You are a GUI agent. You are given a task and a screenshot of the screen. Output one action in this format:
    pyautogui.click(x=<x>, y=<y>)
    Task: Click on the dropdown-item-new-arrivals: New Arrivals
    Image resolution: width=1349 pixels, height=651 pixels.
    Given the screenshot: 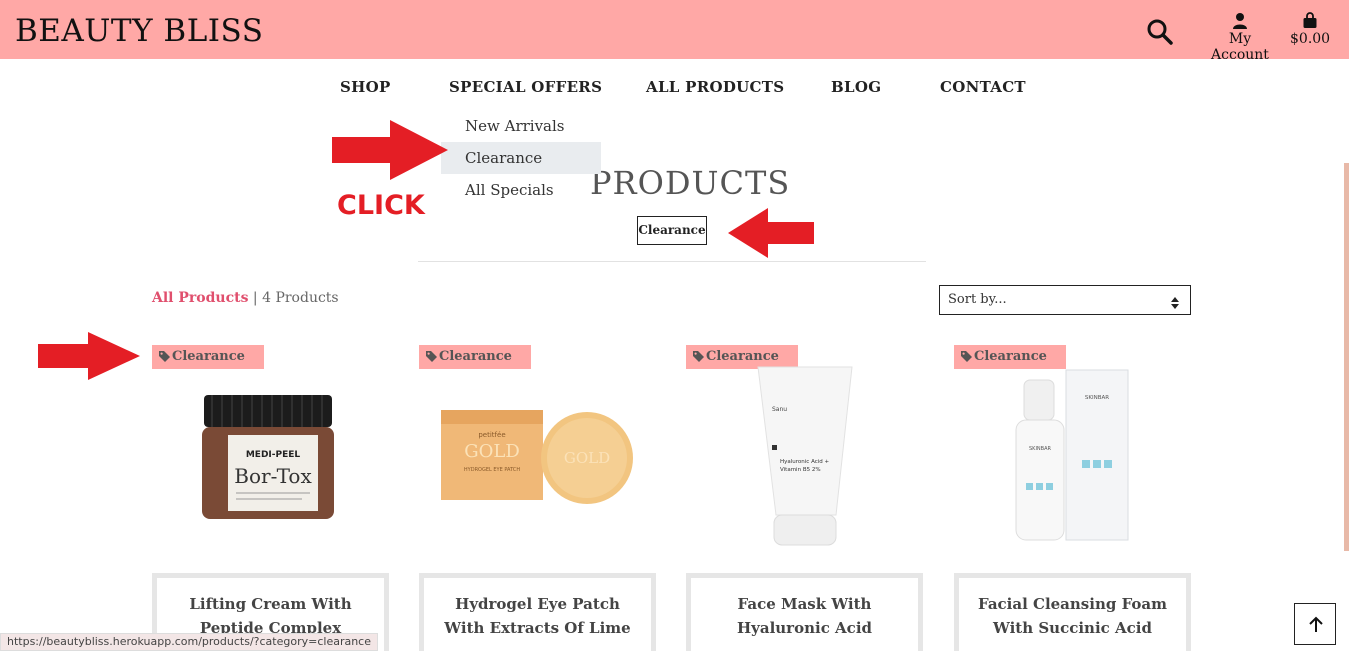 What is the action you would take?
    pyautogui.click(x=521, y=126)
    